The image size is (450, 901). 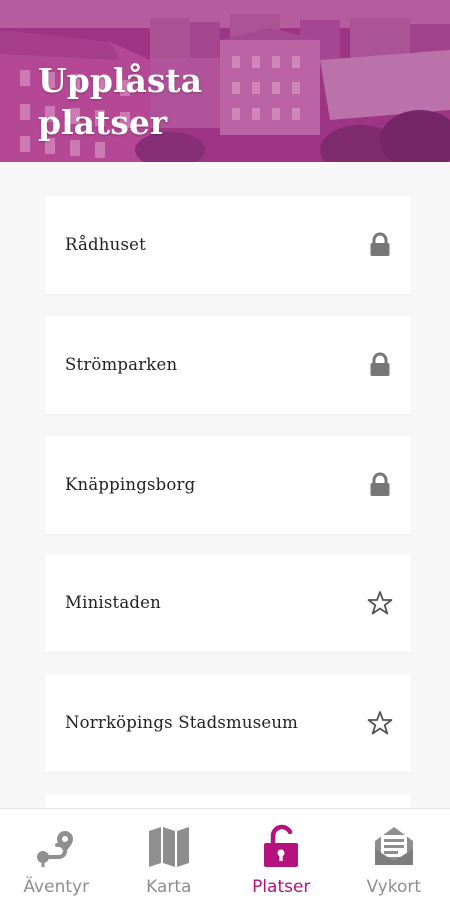 I want to click on place-name: Rådhuset, so click(x=105, y=245).